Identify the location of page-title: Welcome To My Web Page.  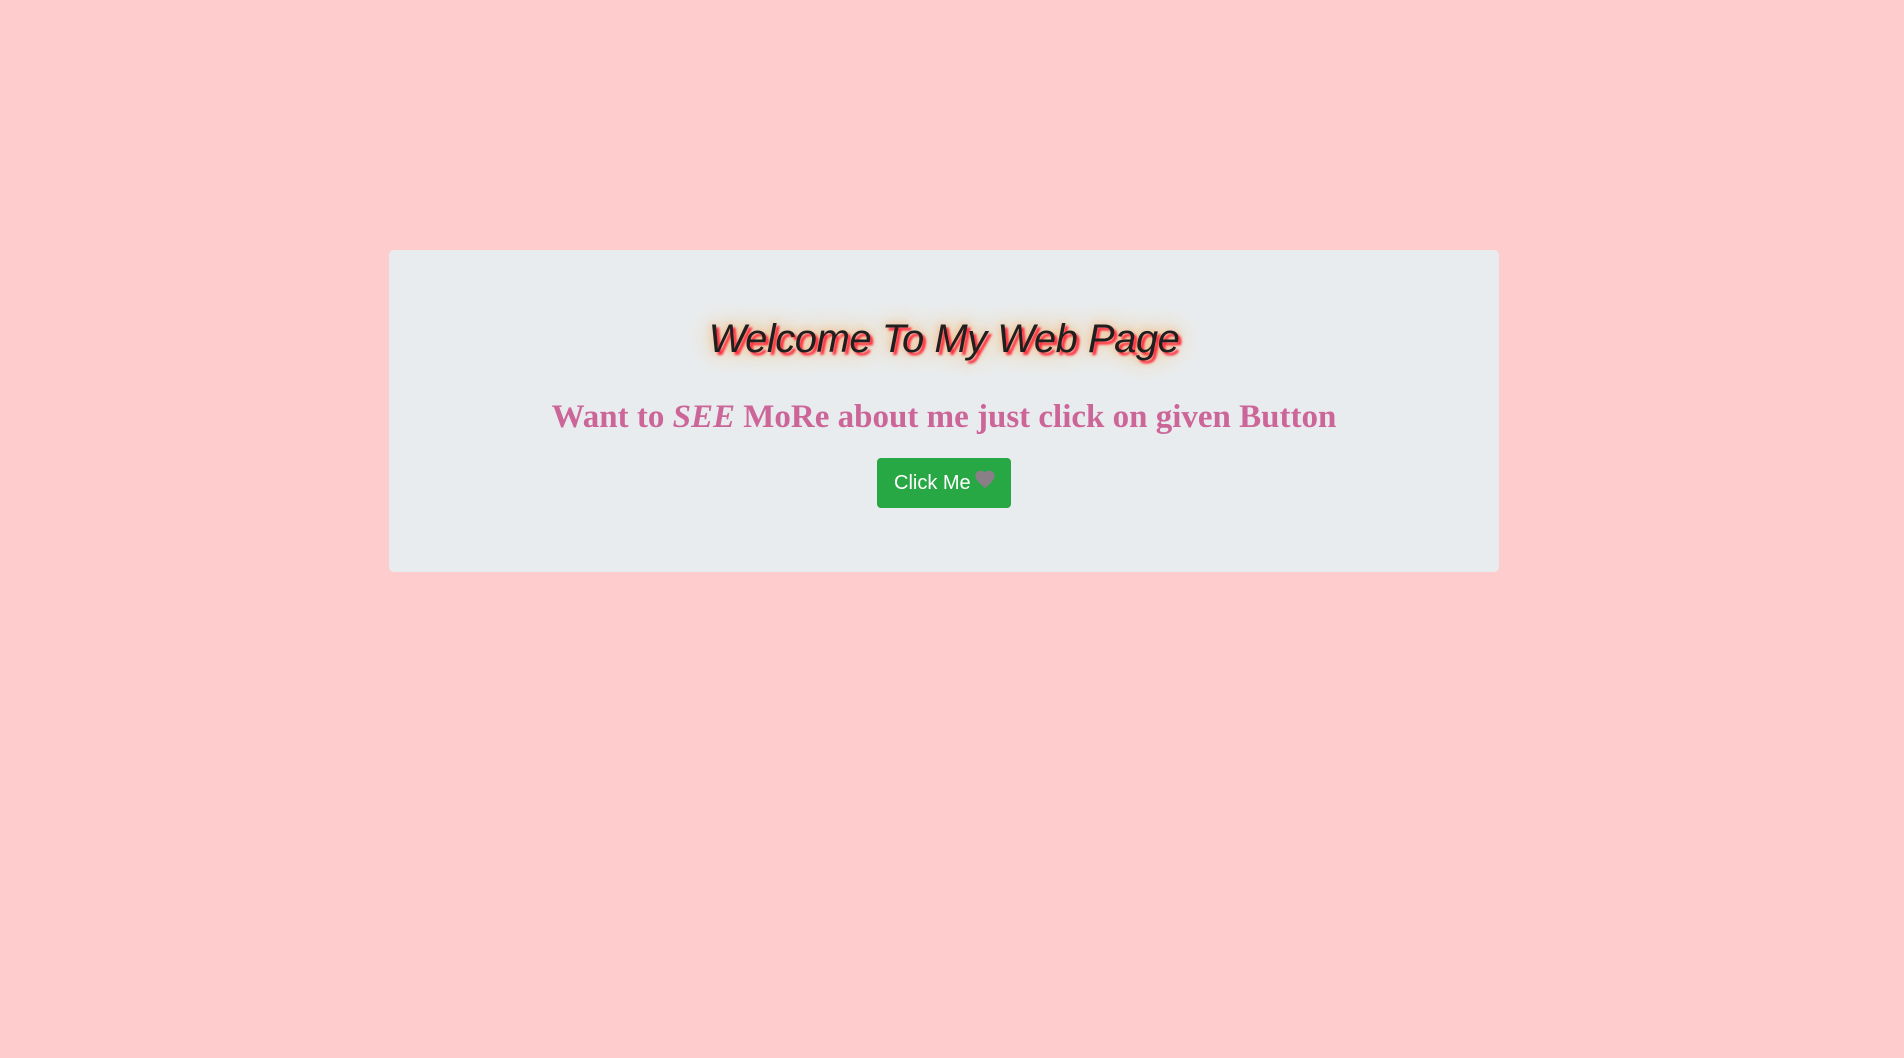
(944, 339).